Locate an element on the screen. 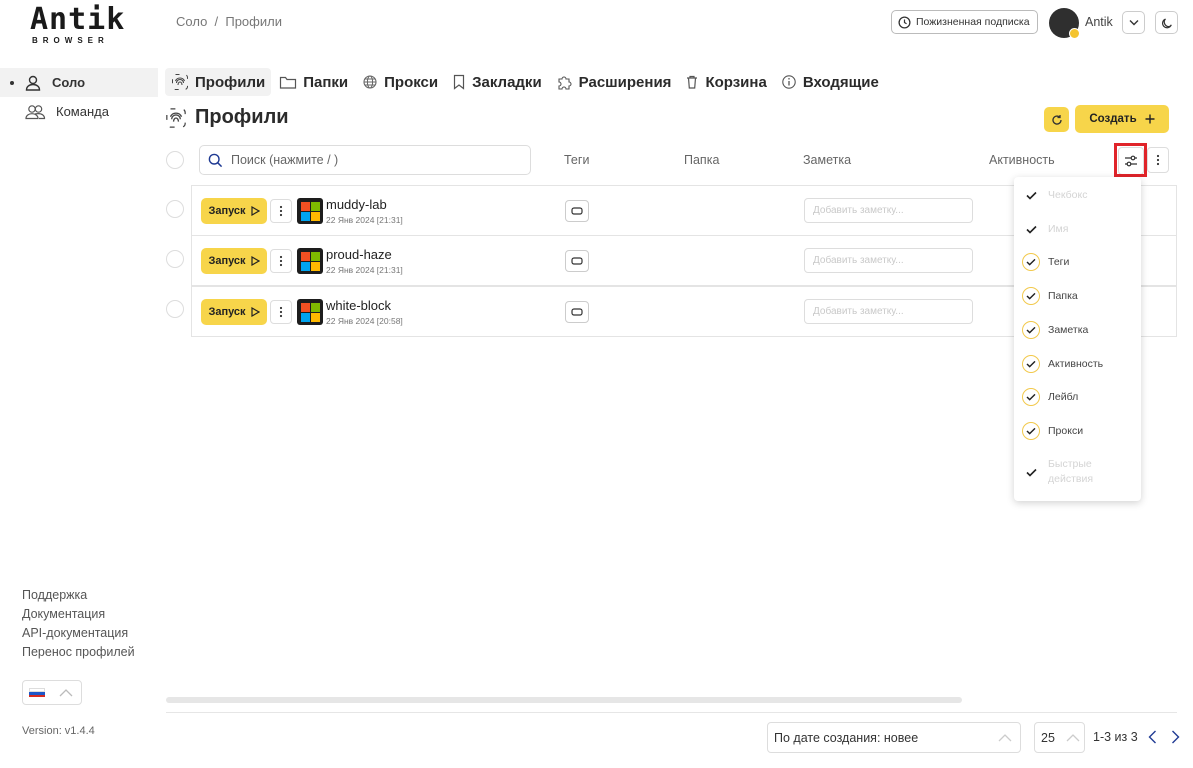 The image size is (1193, 768). menu-item-label-col: Лейбл is located at coordinates (1050, 397).